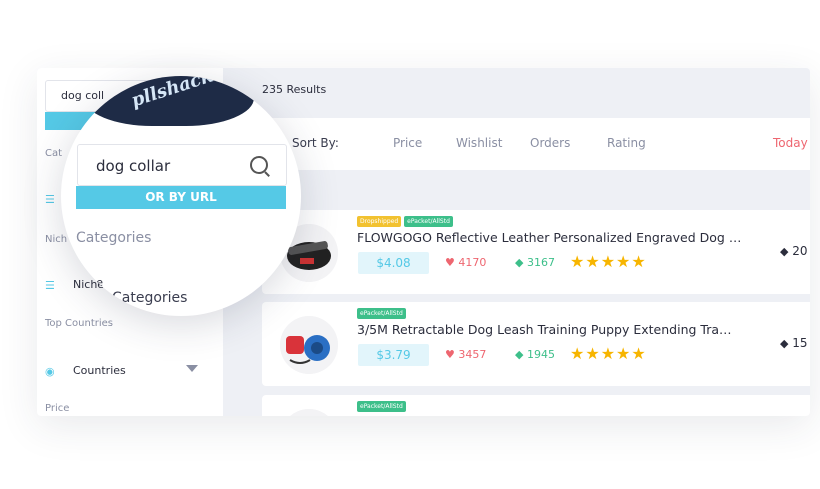  Describe the element at coordinates (79, 323) in the screenshot. I see `sidebar-label-top-countries: Top Countries` at that location.